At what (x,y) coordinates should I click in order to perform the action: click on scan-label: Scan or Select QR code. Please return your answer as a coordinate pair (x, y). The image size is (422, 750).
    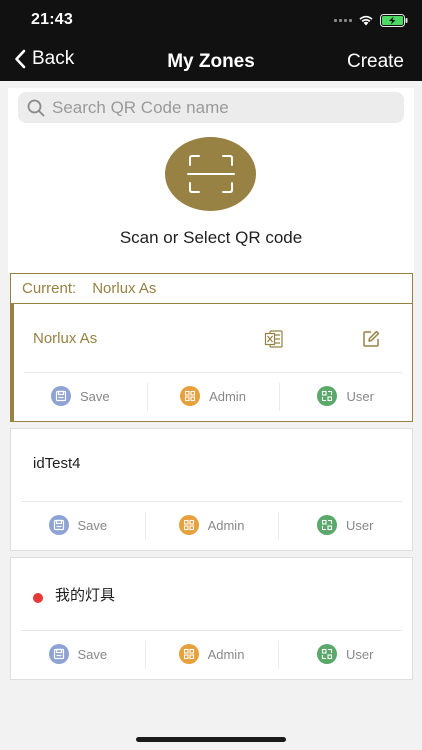
    Looking at the image, I should click on (211, 237).